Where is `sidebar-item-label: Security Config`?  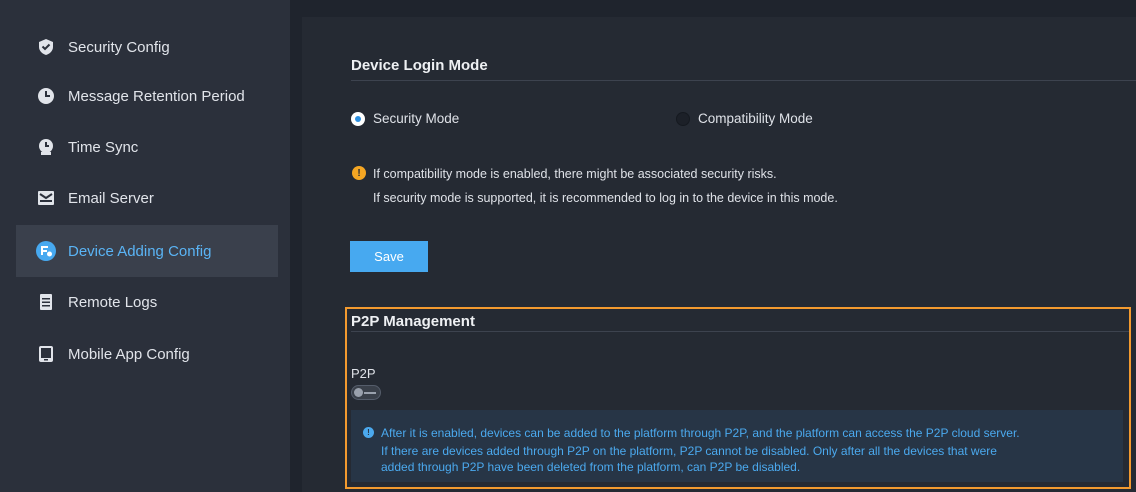 sidebar-item-label: Security Config is located at coordinates (119, 47).